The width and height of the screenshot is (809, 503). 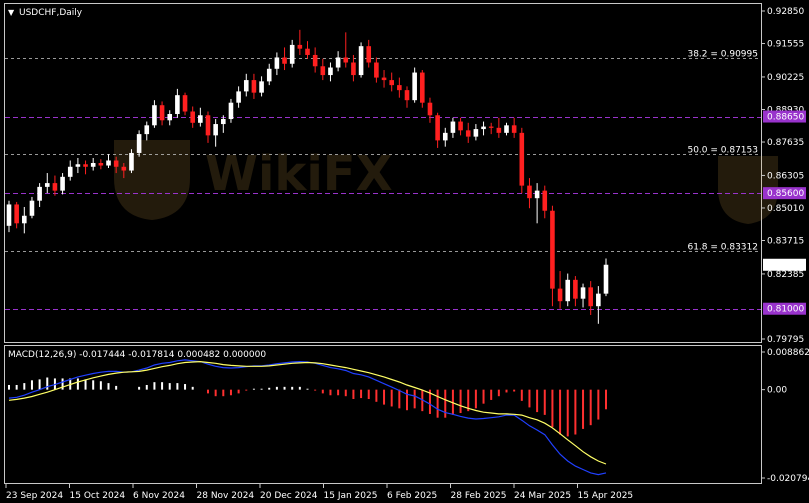 What do you see at coordinates (788, 353) in the screenshot?
I see `macd-tick-label: 0.008862` at bounding box center [788, 353].